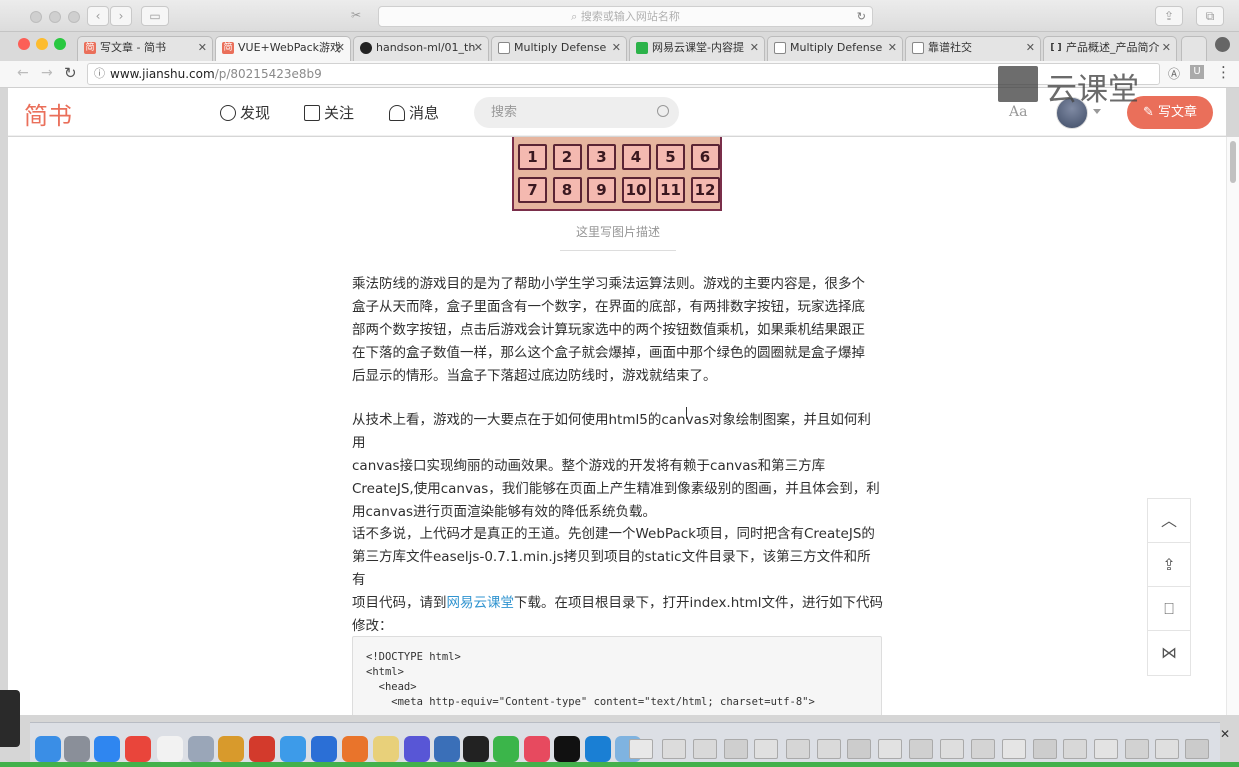 This screenshot has height=767, width=1239. Describe the element at coordinates (414, 112) in the screenshot. I see `nav-messages: 消息` at that location.